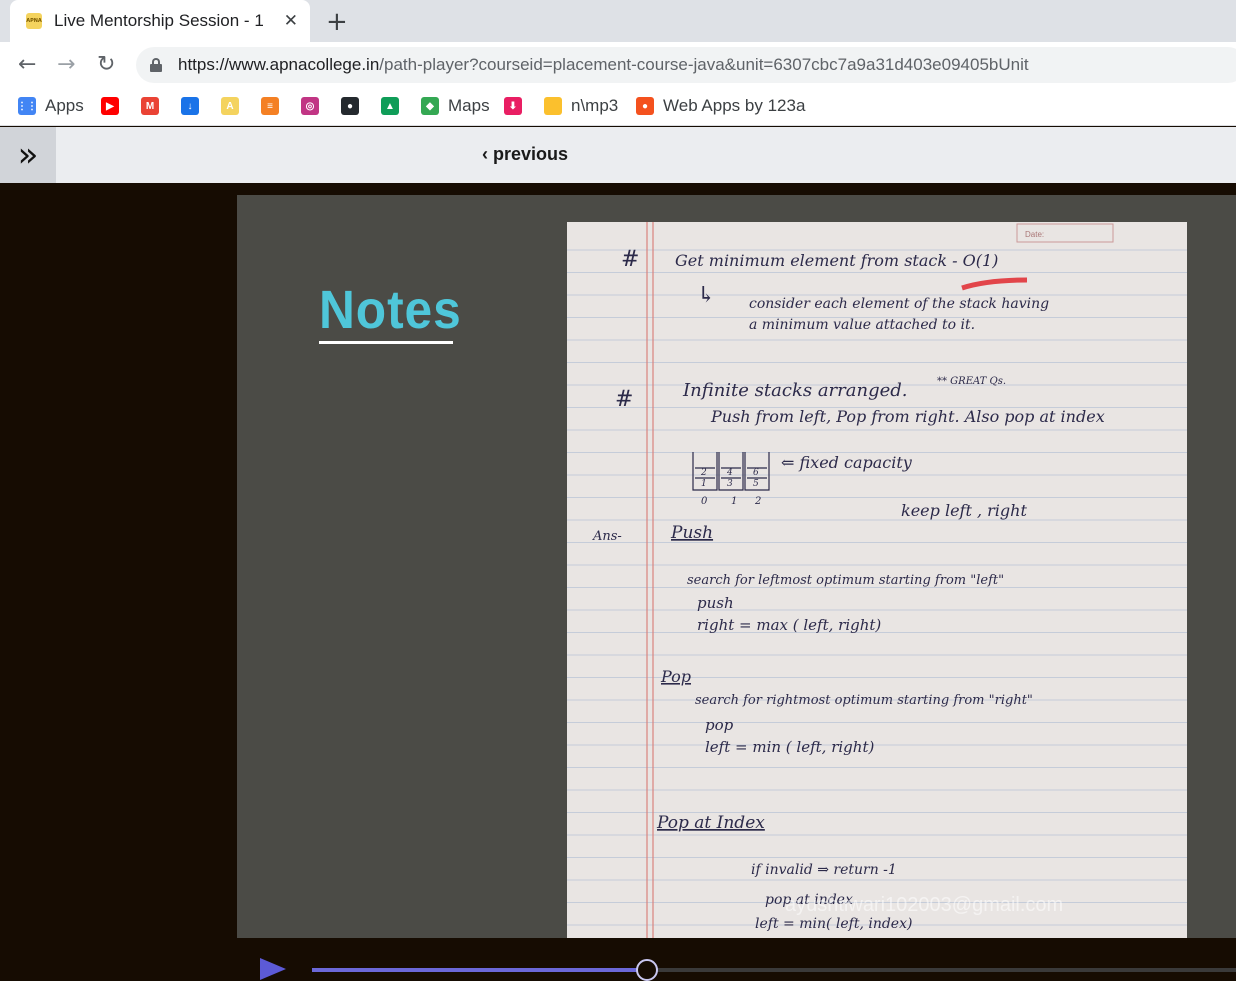 The height and width of the screenshot is (981, 1236). Describe the element at coordinates (630, 259) in the screenshot. I see `hash-1: #` at that location.